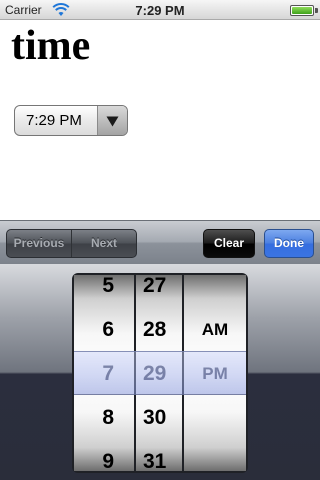 This screenshot has width=320, height=480. What do you see at coordinates (39, 243) in the screenshot?
I see `previous-button: Previous` at bounding box center [39, 243].